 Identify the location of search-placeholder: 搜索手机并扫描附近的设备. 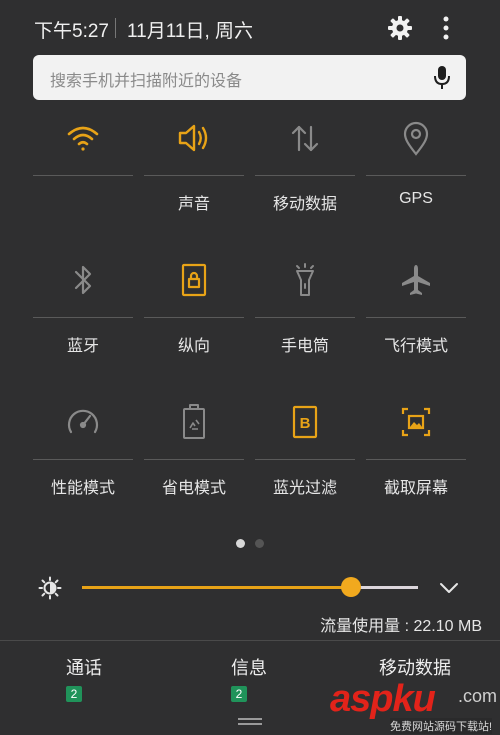
(146, 81).